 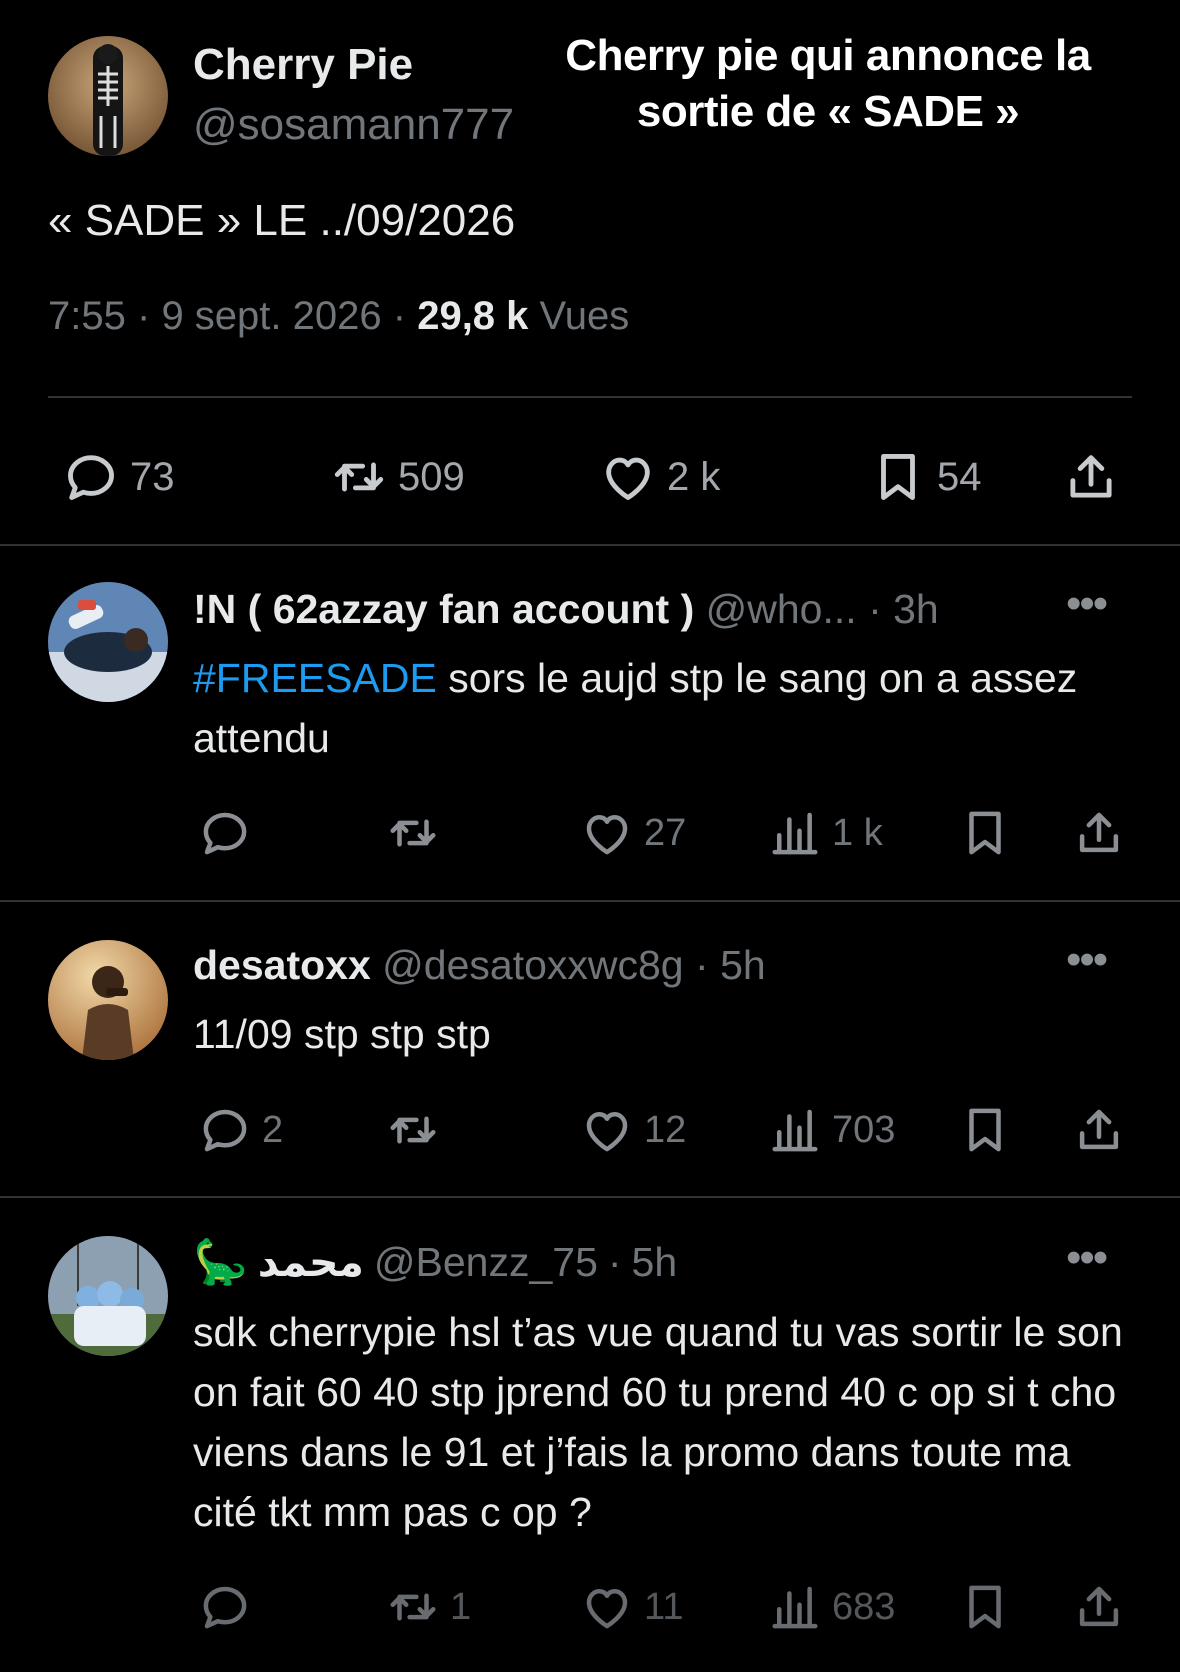 What do you see at coordinates (959, 476) in the screenshot?
I see `bookmark-count: 54` at bounding box center [959, 476].